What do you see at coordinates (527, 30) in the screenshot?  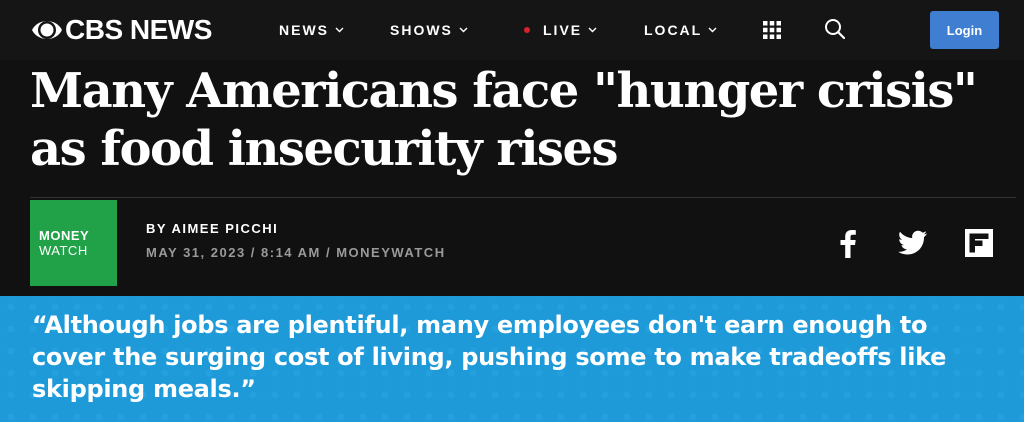 I see `live-indicator-dot` at bounding box center [527, 30].